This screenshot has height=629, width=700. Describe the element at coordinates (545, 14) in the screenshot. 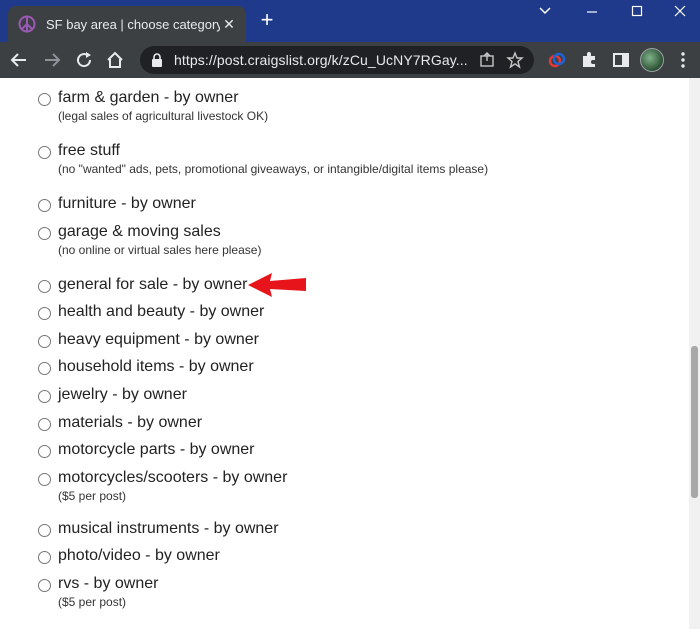

I see `tab-search-icon` at that location.